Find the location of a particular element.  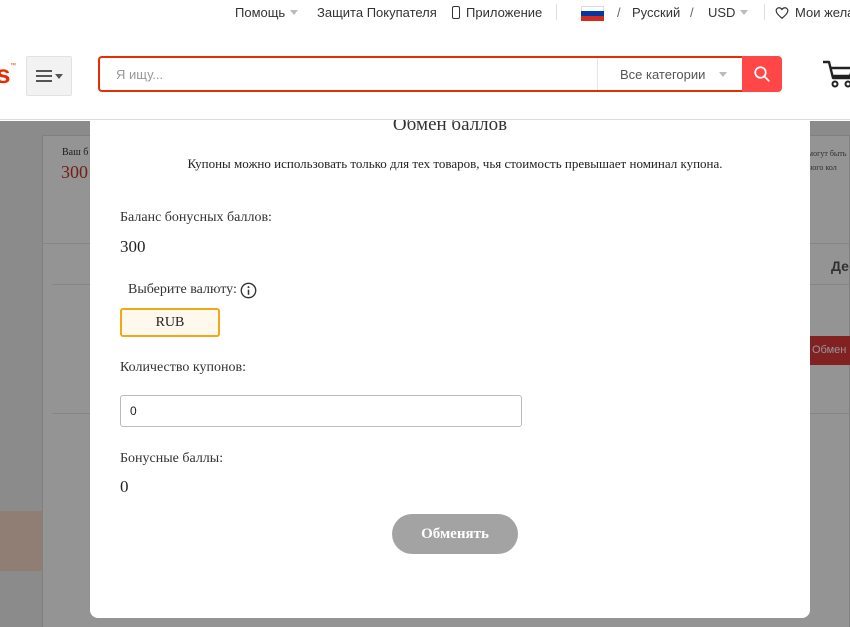

bonus-points-label: Бонусные баллы: is located at coordinates (172, 458).